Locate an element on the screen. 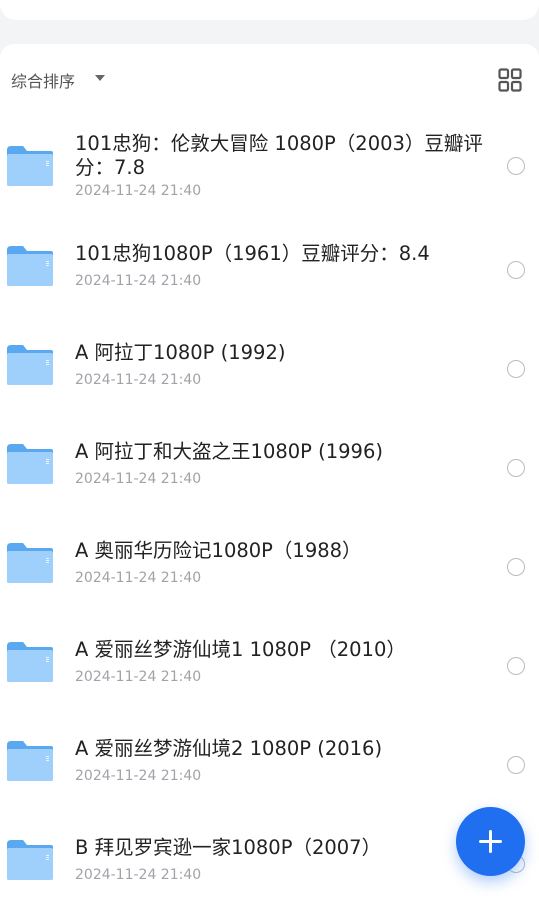 The height and width of the screenshot is (910, 539). list-item: A 奥丽华历险记1080P（1988） 2024-11-24 21:40 is located at coordinates (269, 572).